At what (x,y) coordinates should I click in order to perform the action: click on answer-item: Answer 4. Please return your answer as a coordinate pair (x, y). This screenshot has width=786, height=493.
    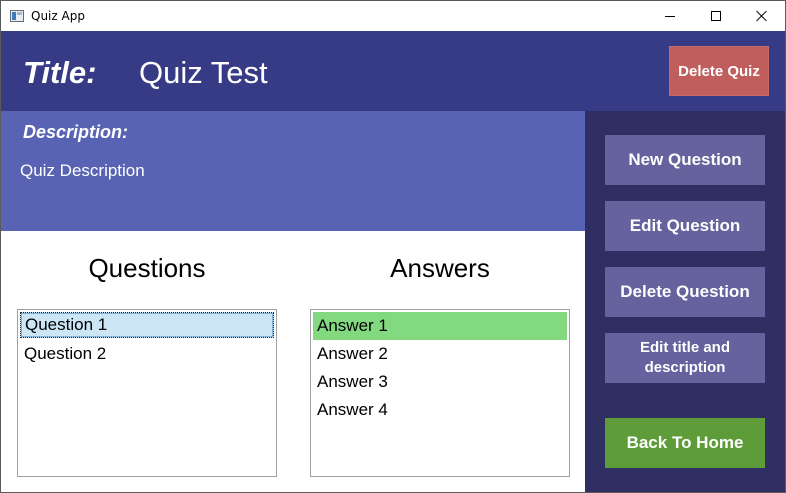
    Looking at the image, I should click on (440, 410).